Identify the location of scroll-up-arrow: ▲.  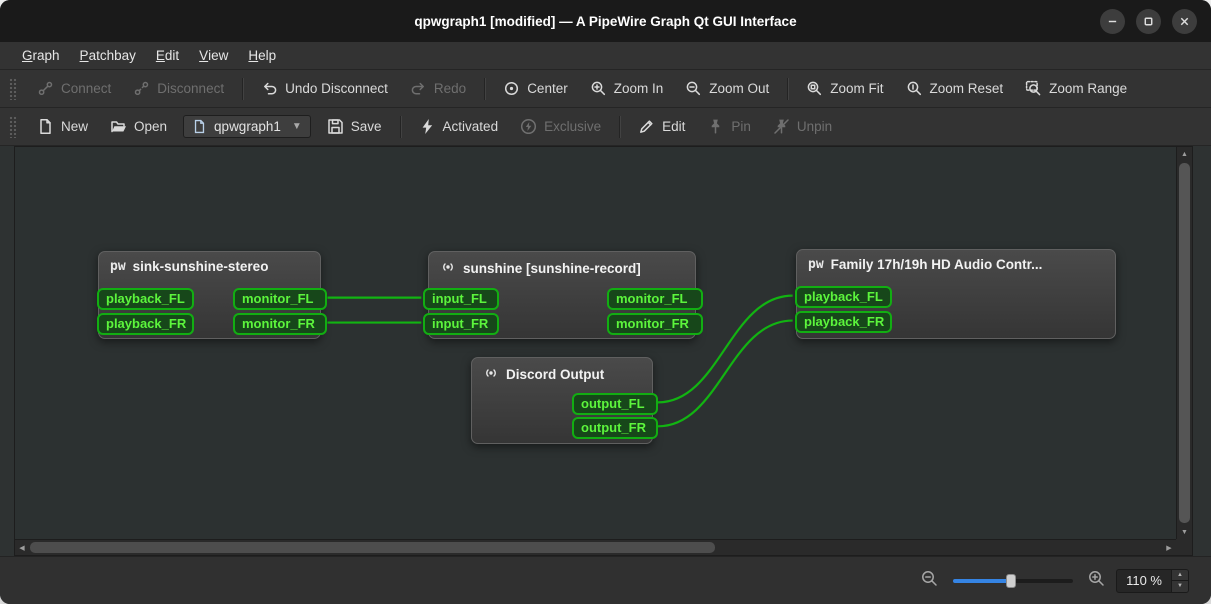
(1184, 154).